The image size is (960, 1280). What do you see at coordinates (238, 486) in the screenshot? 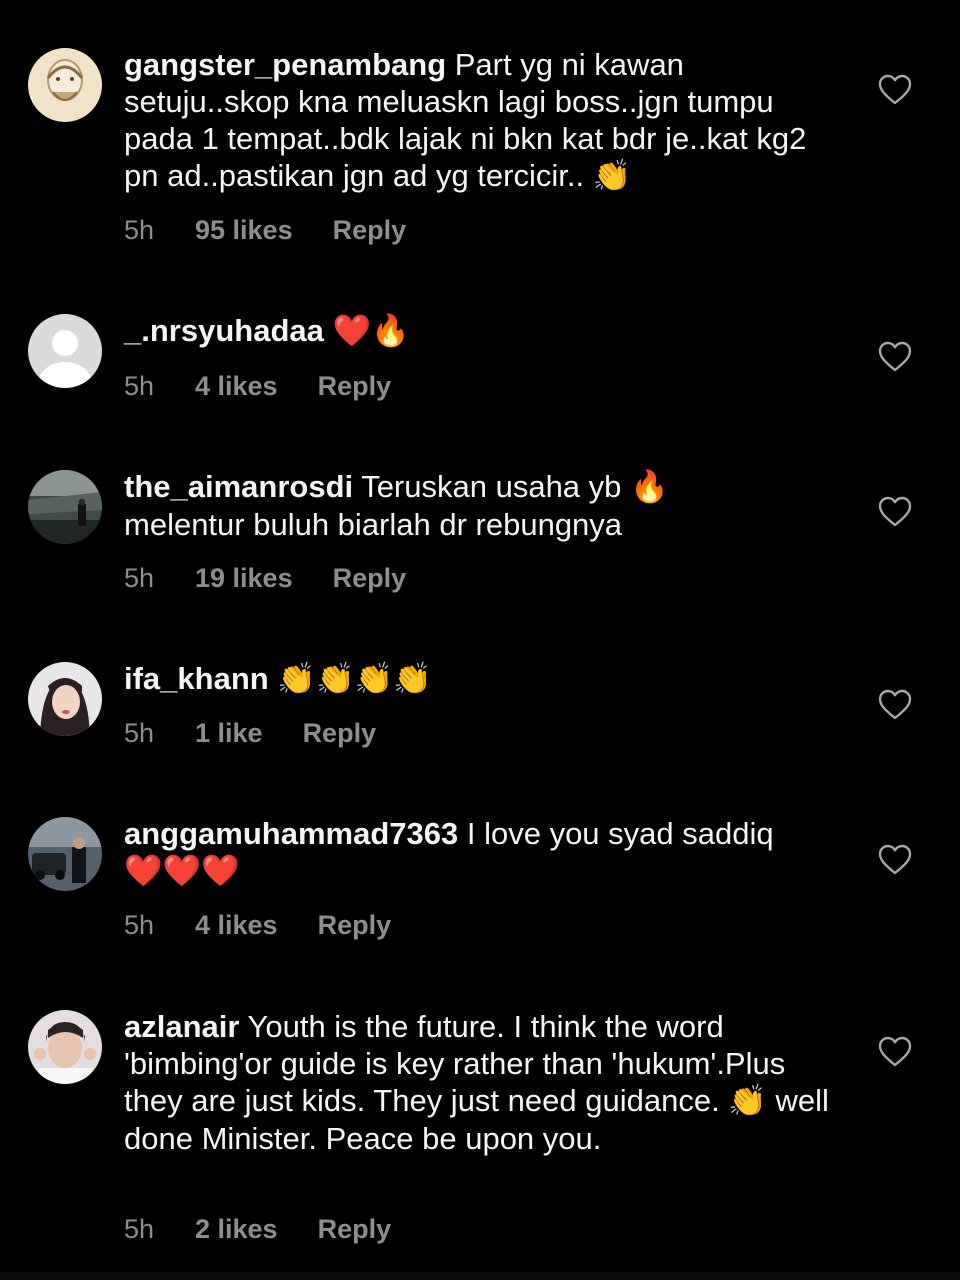
I see `comment-username: the_aimanrosdi` at bounding box center [238, 486].